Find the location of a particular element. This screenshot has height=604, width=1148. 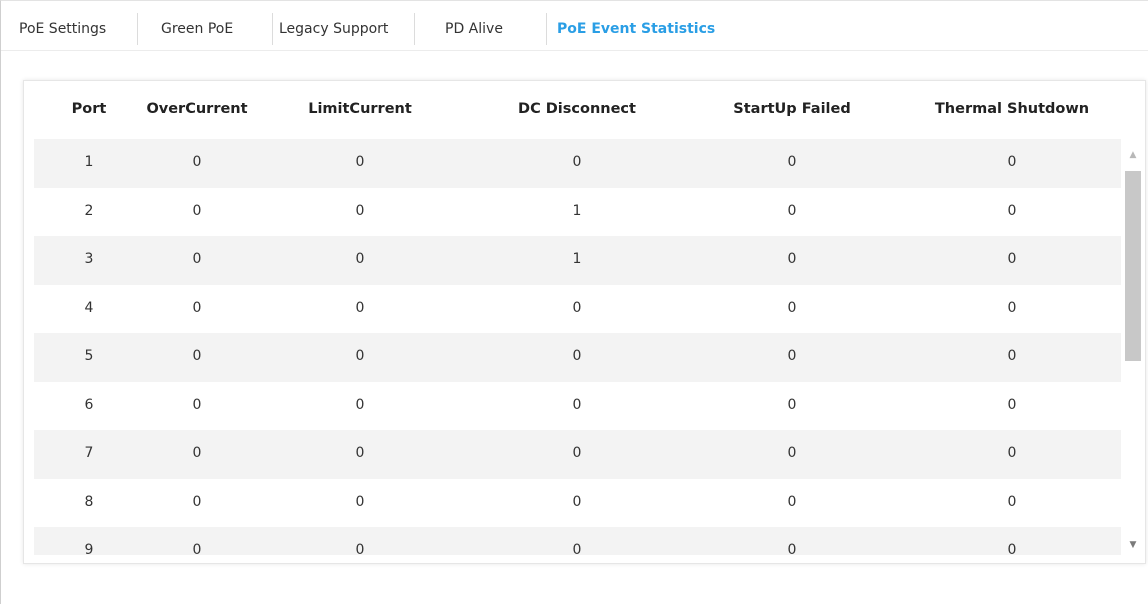

column-header-overcurrent: OverCurrent is located at coordinates (197, 109).